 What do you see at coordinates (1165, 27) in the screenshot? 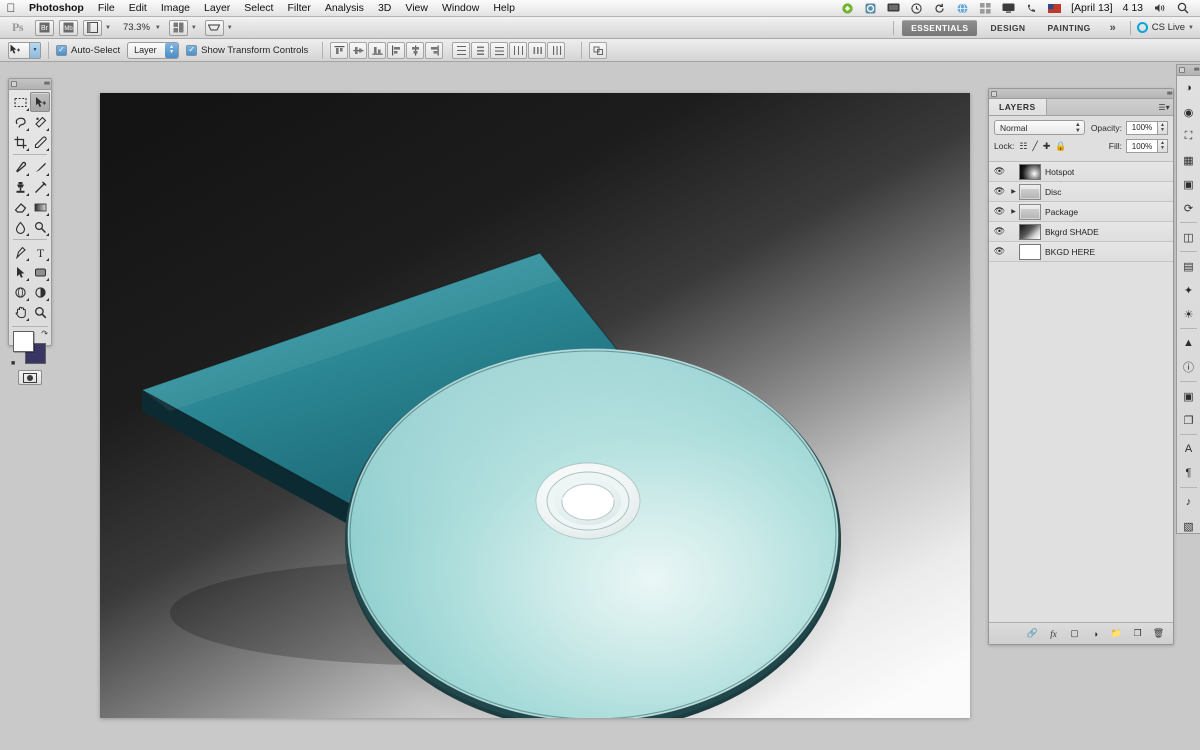
I see `cs-live-button: CS Live ▼` at bounding box center [1165, 27].